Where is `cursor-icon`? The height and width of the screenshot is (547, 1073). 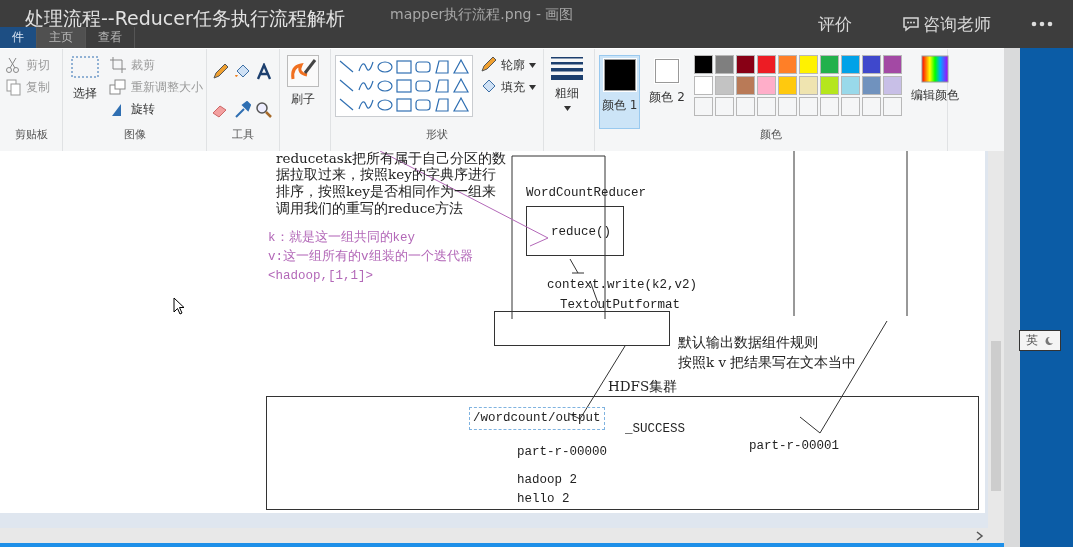 cursor-icon is located at coordinates (179, 306).